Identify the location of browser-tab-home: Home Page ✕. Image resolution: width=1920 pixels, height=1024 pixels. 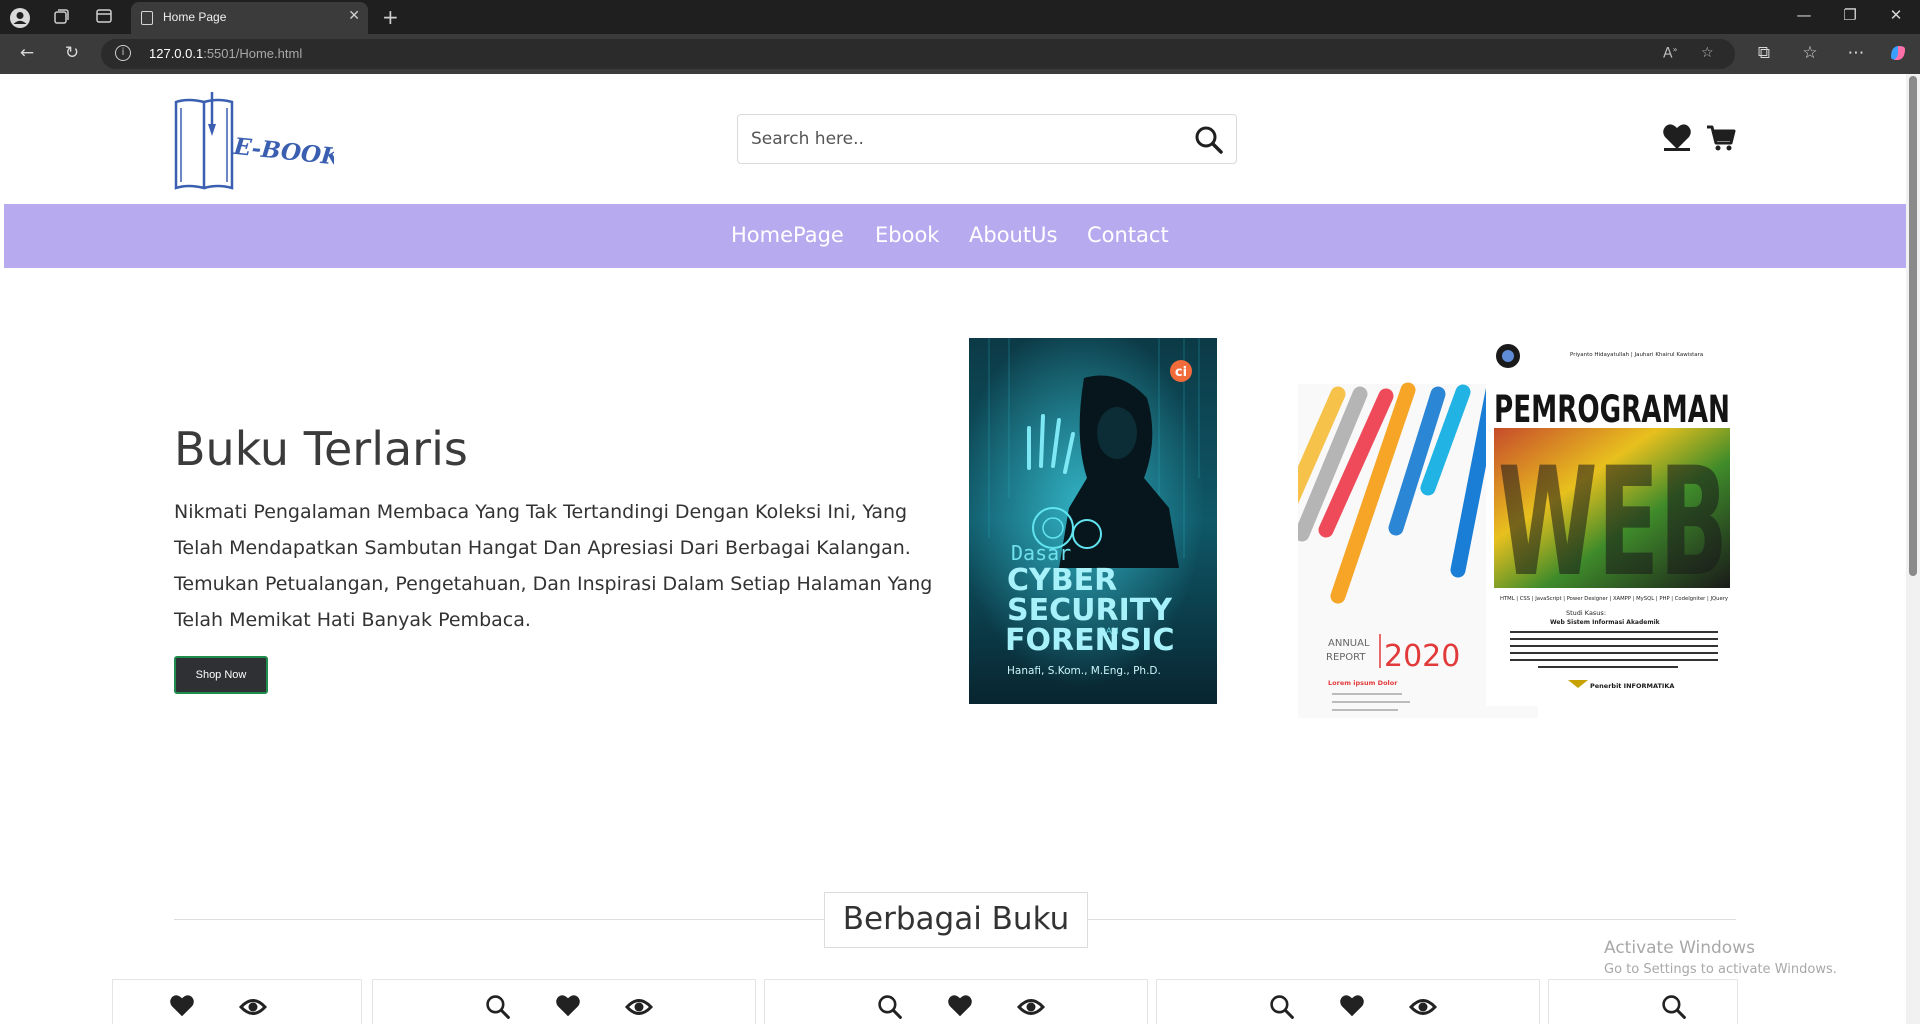
(249, 18).